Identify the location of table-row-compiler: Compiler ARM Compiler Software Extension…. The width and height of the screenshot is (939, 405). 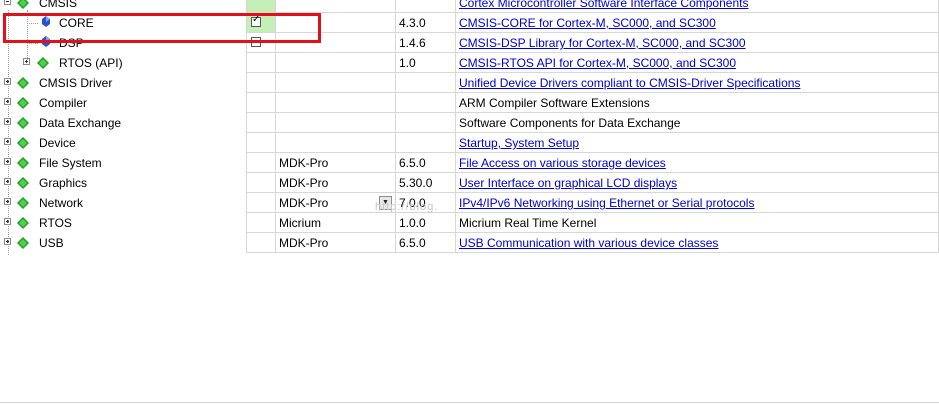
(469, 103).